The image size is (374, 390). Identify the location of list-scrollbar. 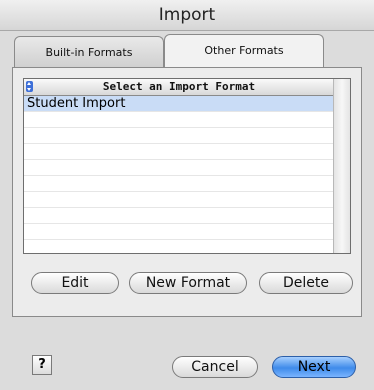
(341, 166).